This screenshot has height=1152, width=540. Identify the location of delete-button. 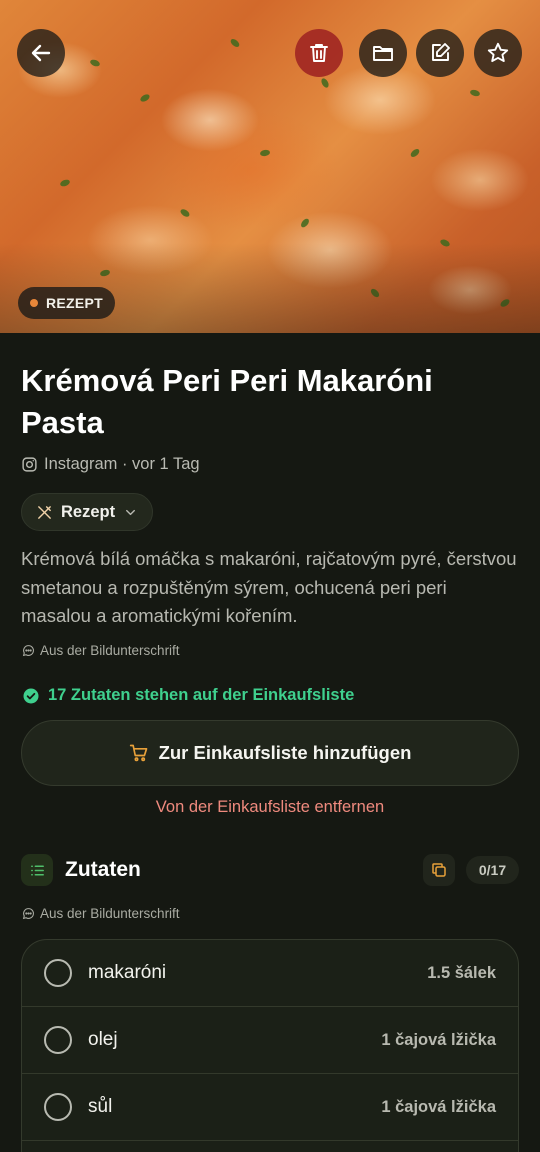
(319, 53).